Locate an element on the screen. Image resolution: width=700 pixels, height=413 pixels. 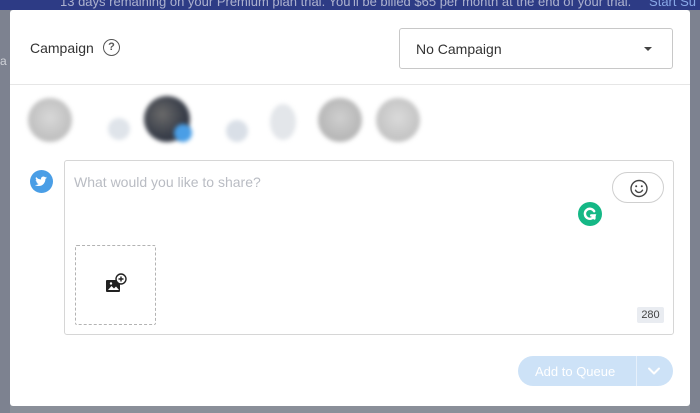
emoji-button is located at coordinates (638, 187).